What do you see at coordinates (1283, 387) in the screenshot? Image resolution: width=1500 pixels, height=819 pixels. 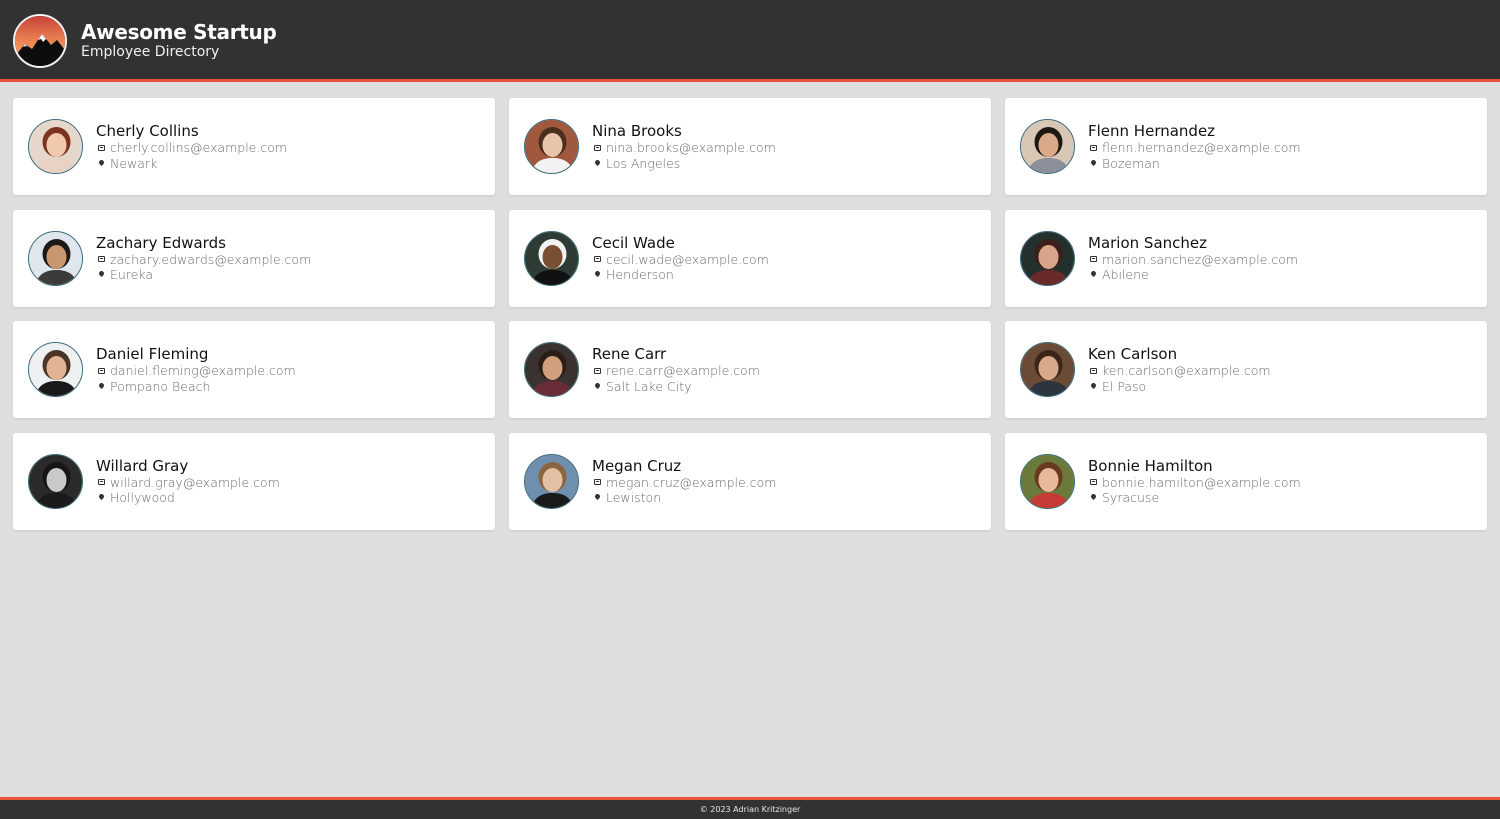 I see `employee-location-row: El Paso` at bounding box center [1283, 387].